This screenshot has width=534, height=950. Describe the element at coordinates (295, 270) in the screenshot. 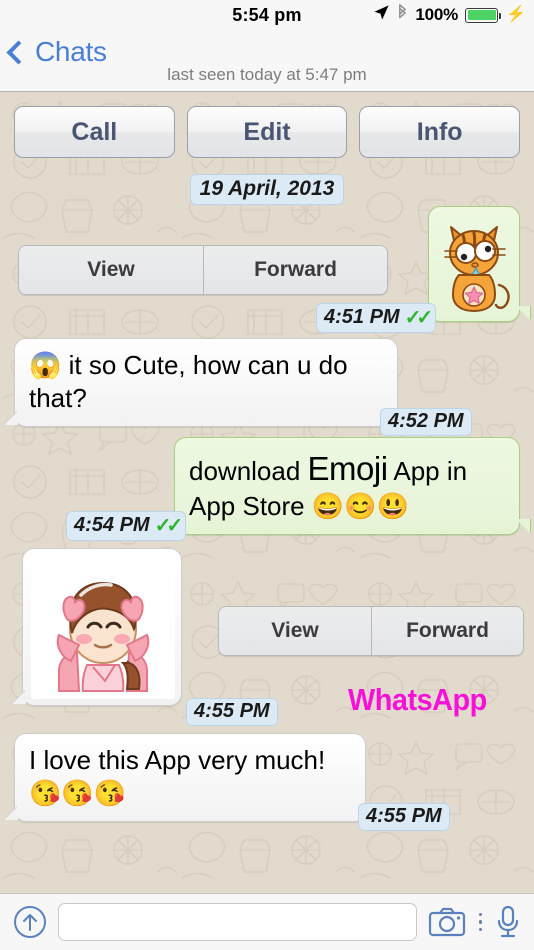

I see `forward-button-1: Forward` at that location.